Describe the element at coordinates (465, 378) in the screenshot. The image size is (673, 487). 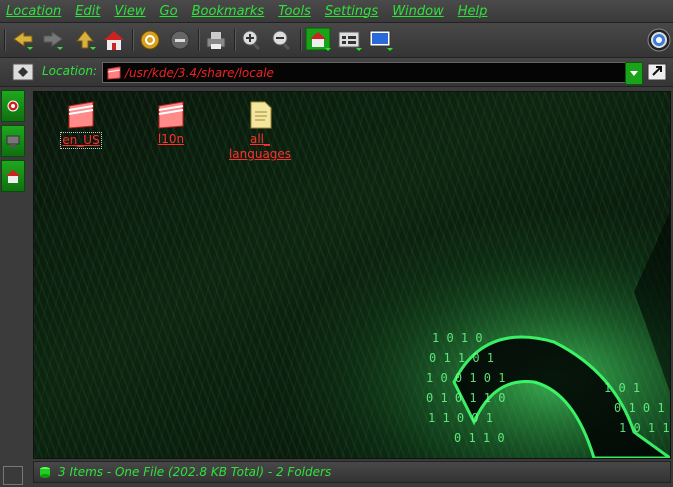
I see `svg-text: 1 0 0 1 0 1` at that location.